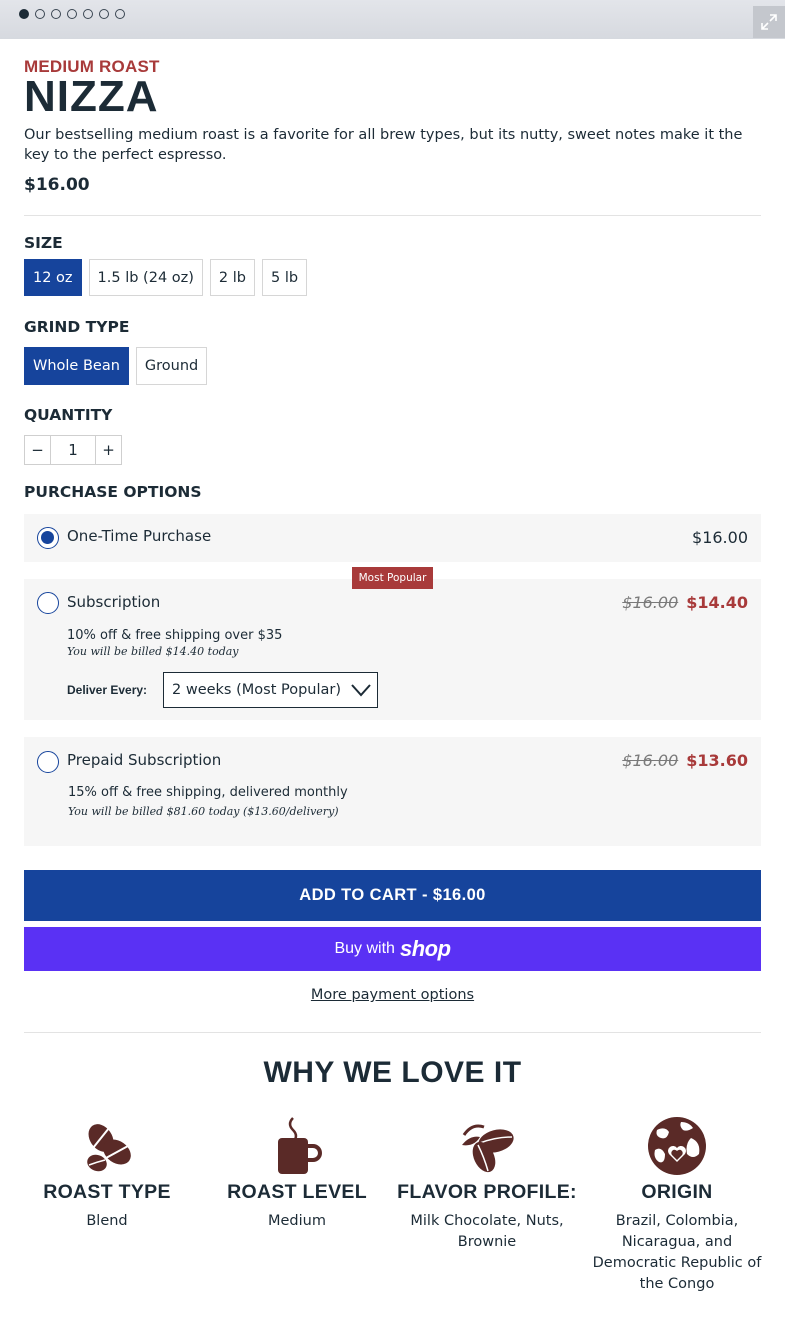 The width and height of the screenshot is (785, 1331). I want to click on feature-title: ROAST TYPE, so click(107, 1192).